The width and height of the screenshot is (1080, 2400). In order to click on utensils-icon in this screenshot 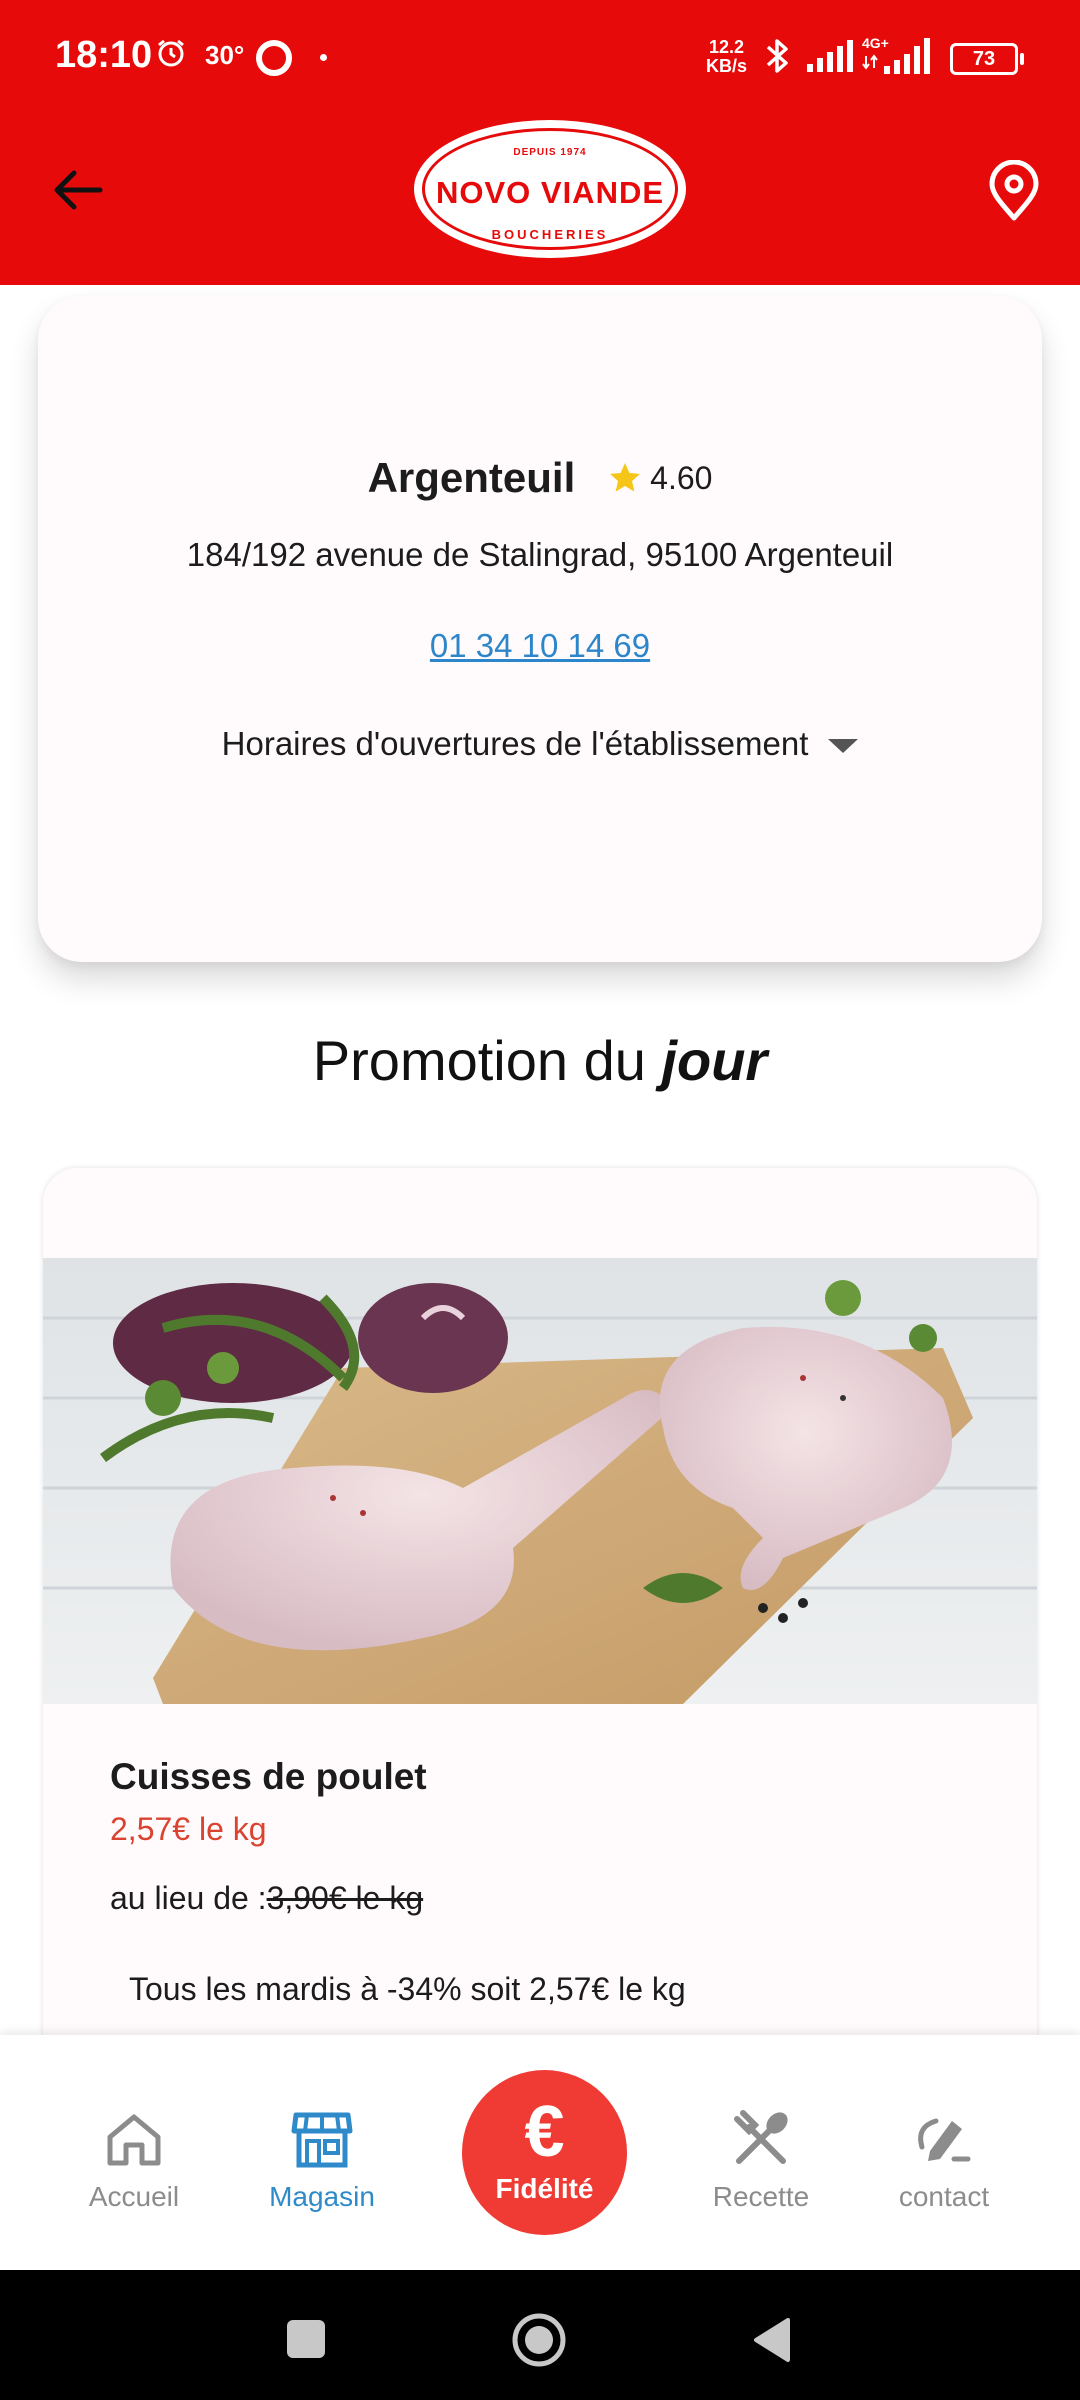, I will do `click(761, 2137)`.